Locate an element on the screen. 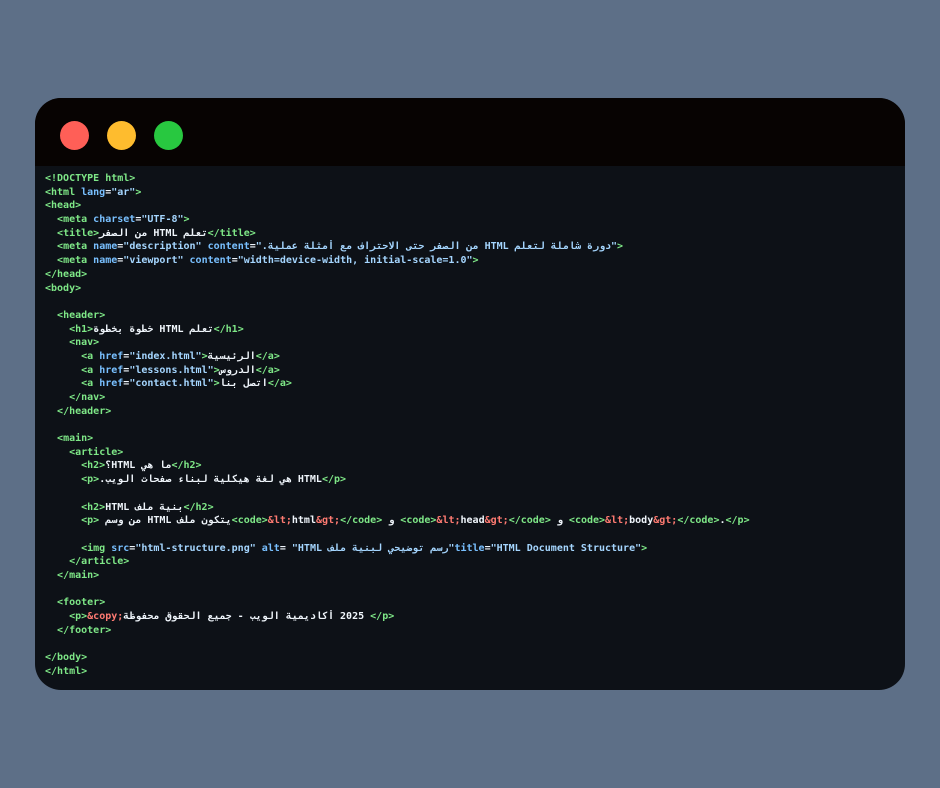 Image resolution: width=940 pixels, height=788 pixels. code-token: <article> is located at coordinates (96, 452).